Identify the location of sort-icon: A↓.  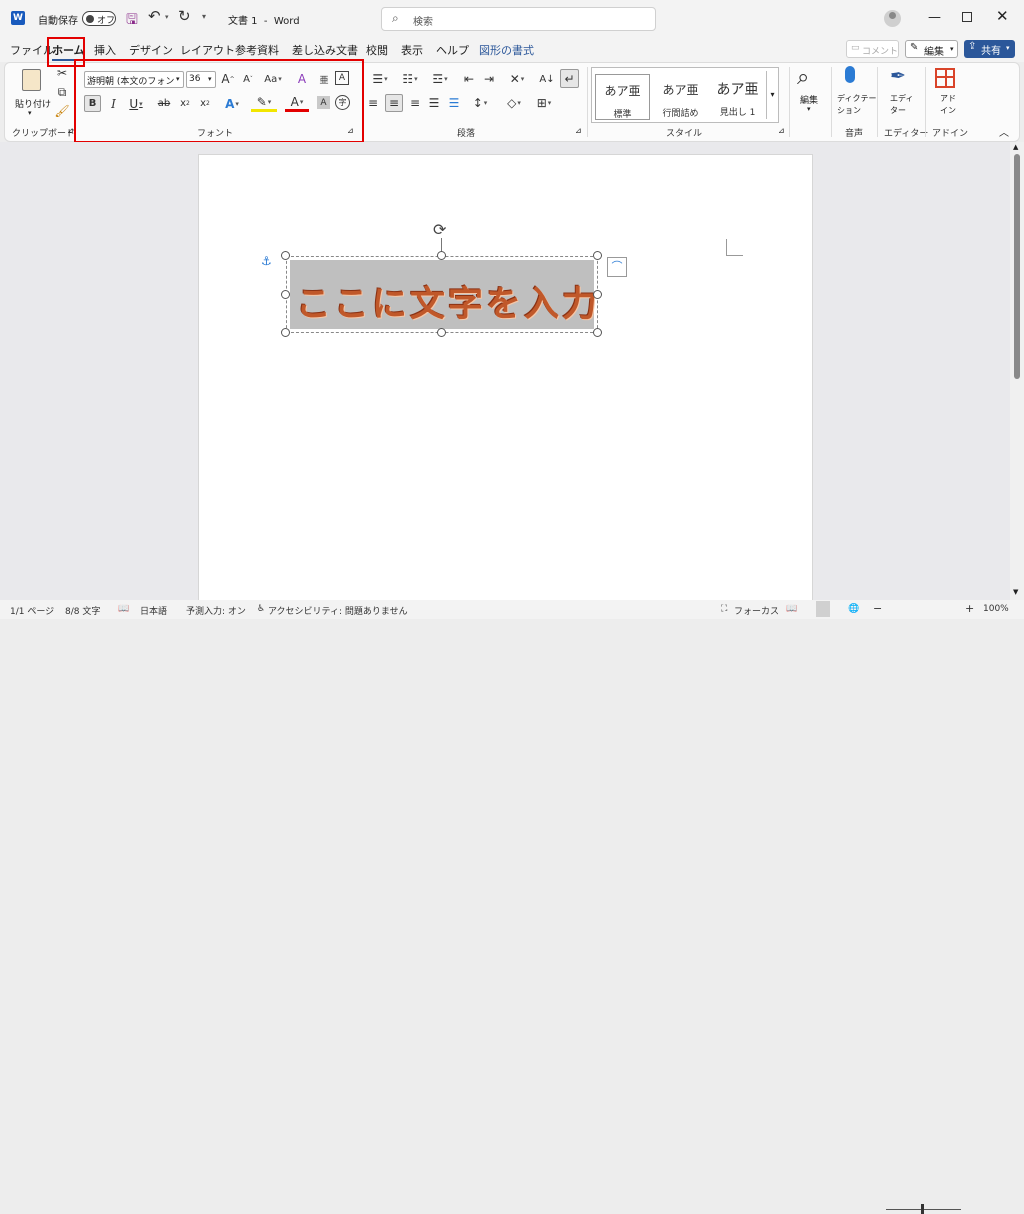
(547, 79).